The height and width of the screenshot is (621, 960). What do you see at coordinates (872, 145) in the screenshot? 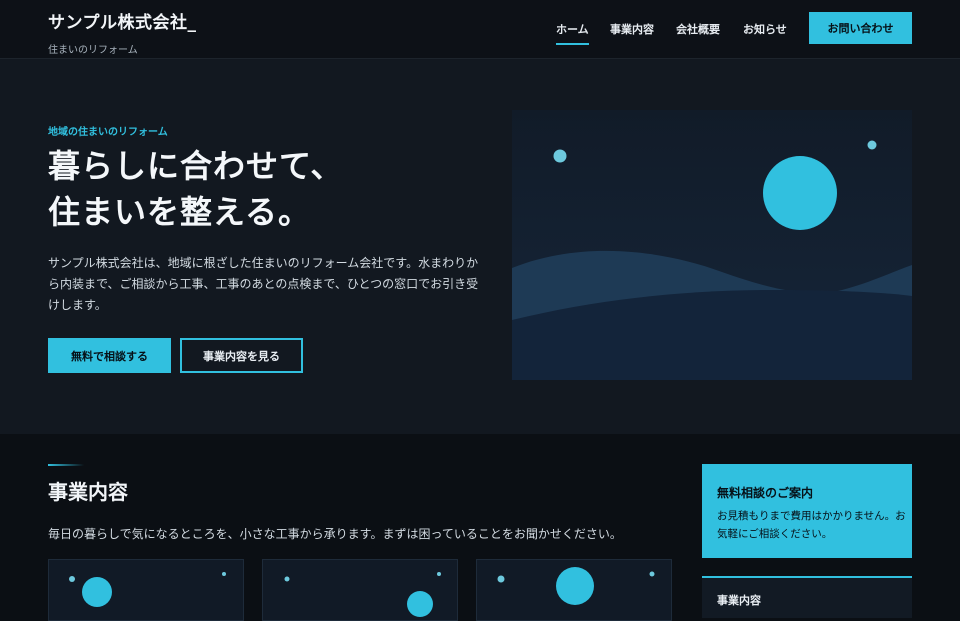
I see `hero-star-icon` at bounding box center [872, 145].